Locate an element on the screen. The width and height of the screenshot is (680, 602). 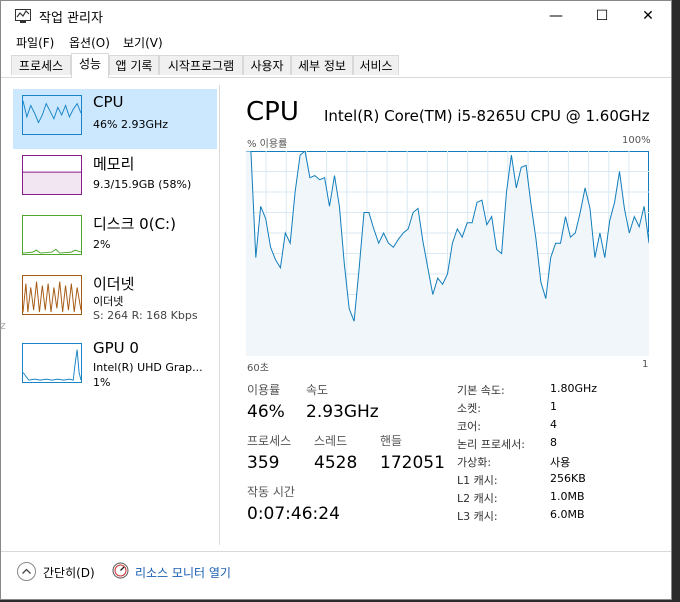
menu-bar: 파일(F) 옵션(O) 보기(V) is located at coordinates (336, 41).